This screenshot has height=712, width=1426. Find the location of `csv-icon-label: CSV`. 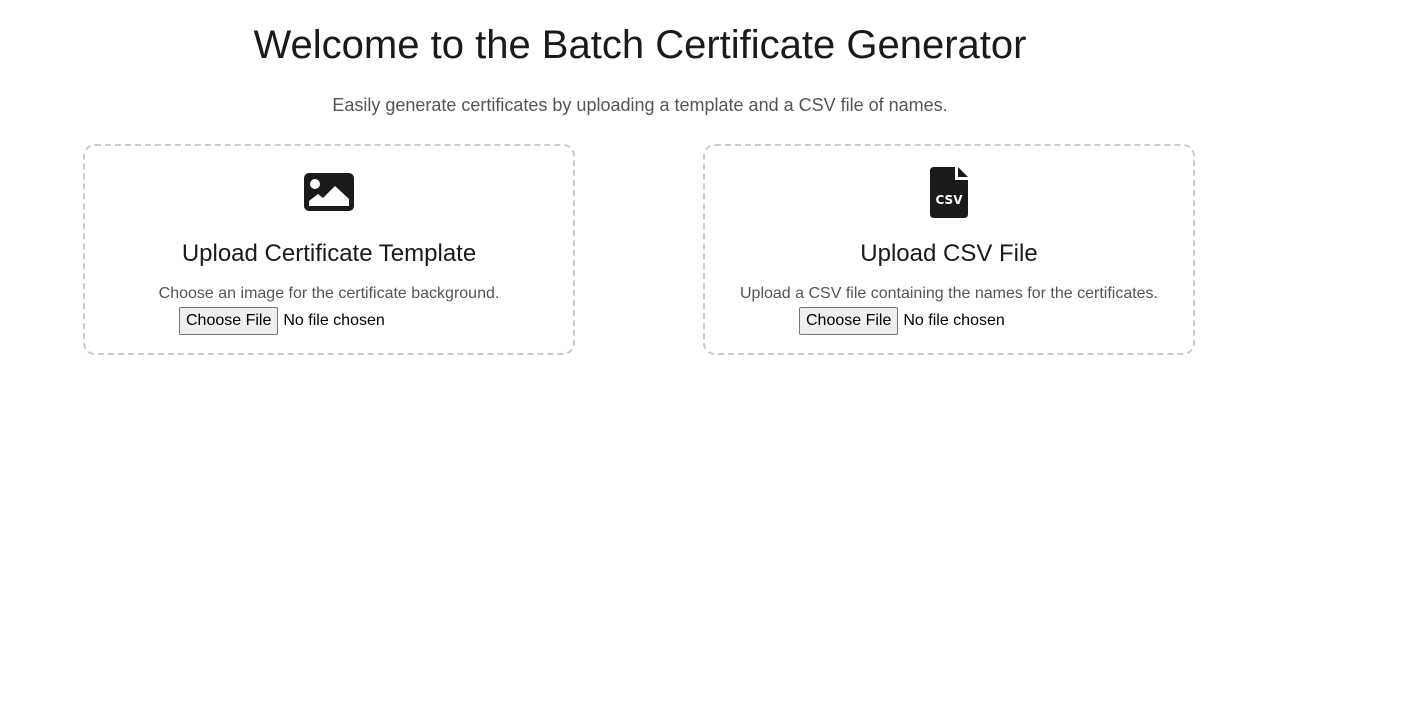

csv-icon-label: CSV is located at coordinates (950, 200).